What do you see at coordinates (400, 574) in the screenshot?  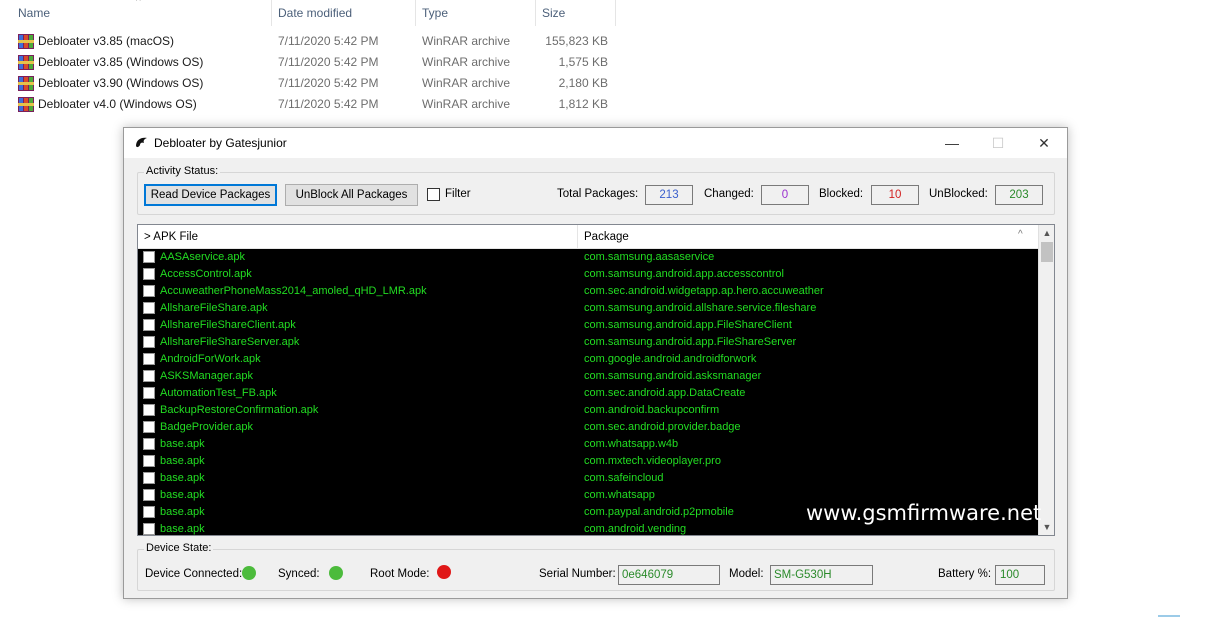 I see `root-mode-label: Root Mode:` at bounding box center [400, 574].